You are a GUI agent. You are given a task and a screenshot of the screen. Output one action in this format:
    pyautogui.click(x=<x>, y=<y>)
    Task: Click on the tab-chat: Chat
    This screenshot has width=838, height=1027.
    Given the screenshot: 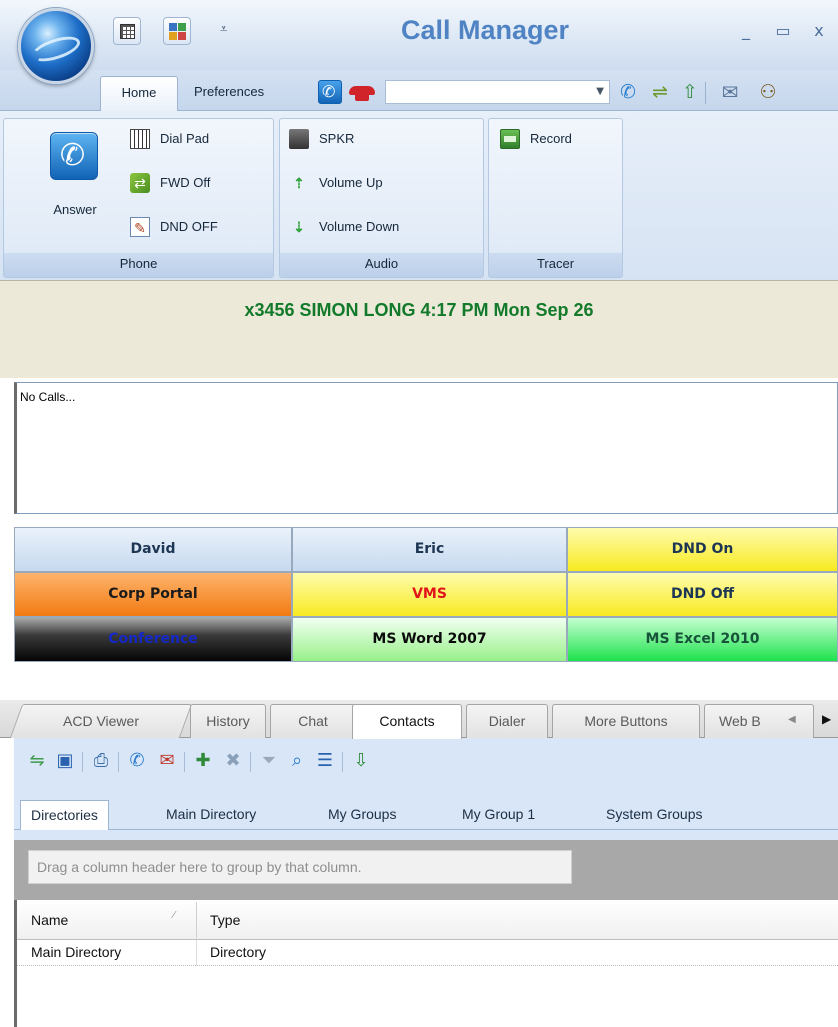 What is the action you would take?
    pyautogui.click(x=313, y=721)
    